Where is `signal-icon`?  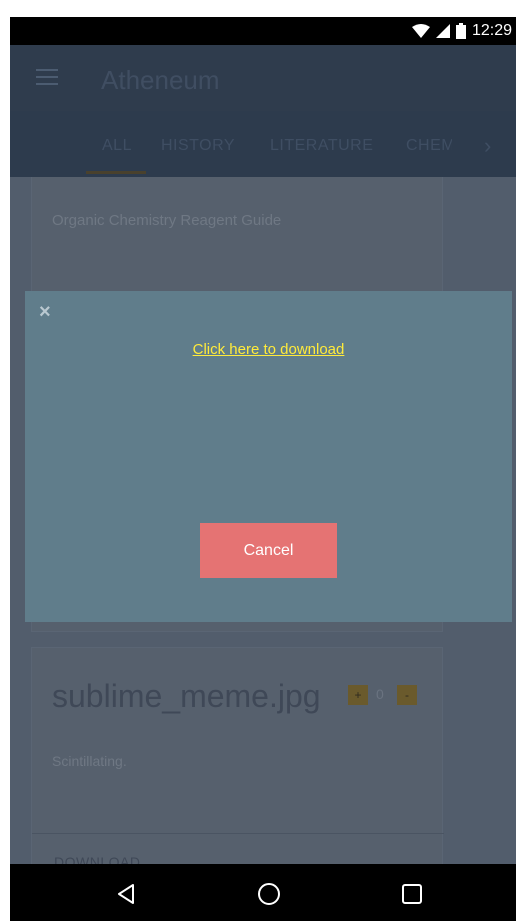 signal-icon is located at coordinates (442, 31).